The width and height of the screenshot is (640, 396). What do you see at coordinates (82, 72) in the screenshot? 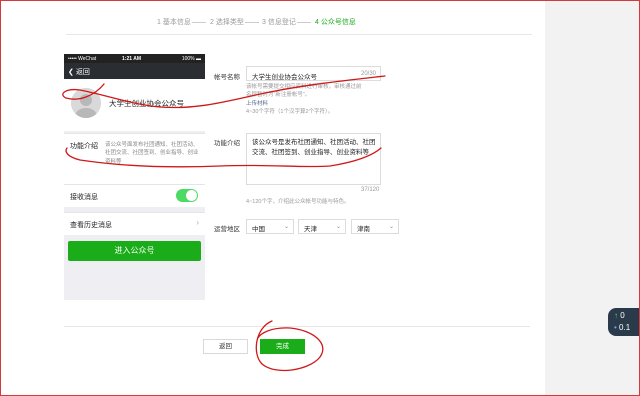
I see `phone-back-label: 返回` at bounding box center [82, 72].